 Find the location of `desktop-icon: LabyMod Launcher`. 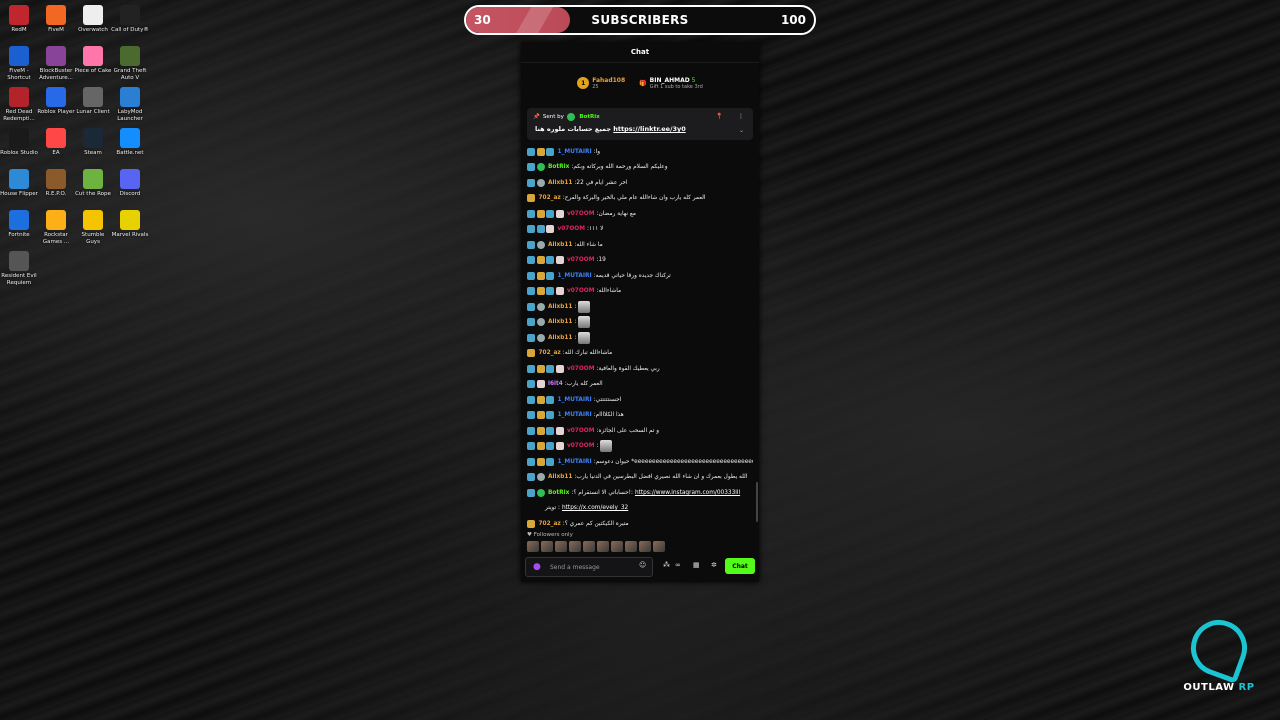

desktop-icon: LabyMod Launcher is located at coordinates (130, 102).